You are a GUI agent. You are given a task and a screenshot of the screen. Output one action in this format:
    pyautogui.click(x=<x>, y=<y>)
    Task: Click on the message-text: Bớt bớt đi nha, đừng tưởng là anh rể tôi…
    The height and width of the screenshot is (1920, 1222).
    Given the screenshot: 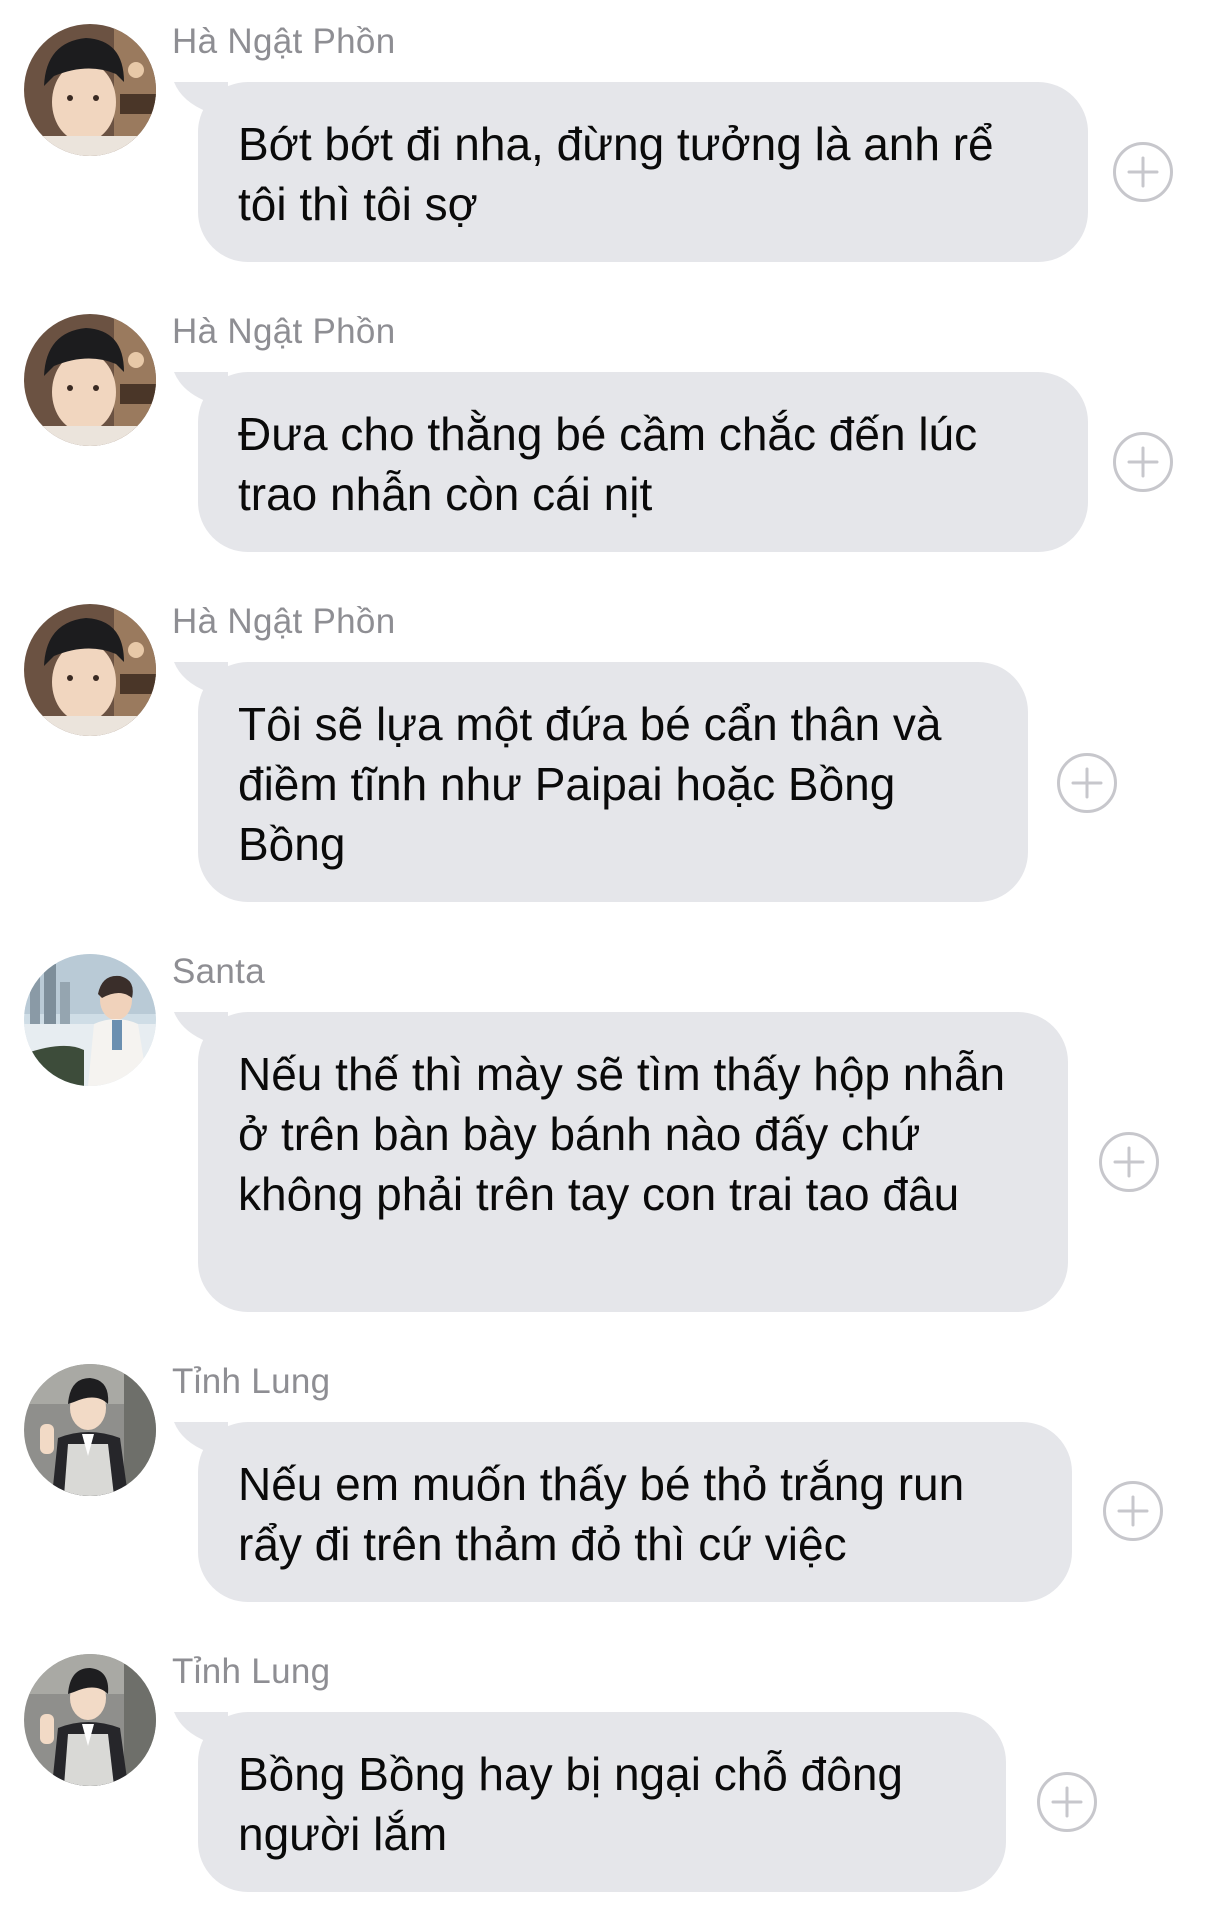 What is the action you would take?
    pyautogui.click(x=616, y=174)
    